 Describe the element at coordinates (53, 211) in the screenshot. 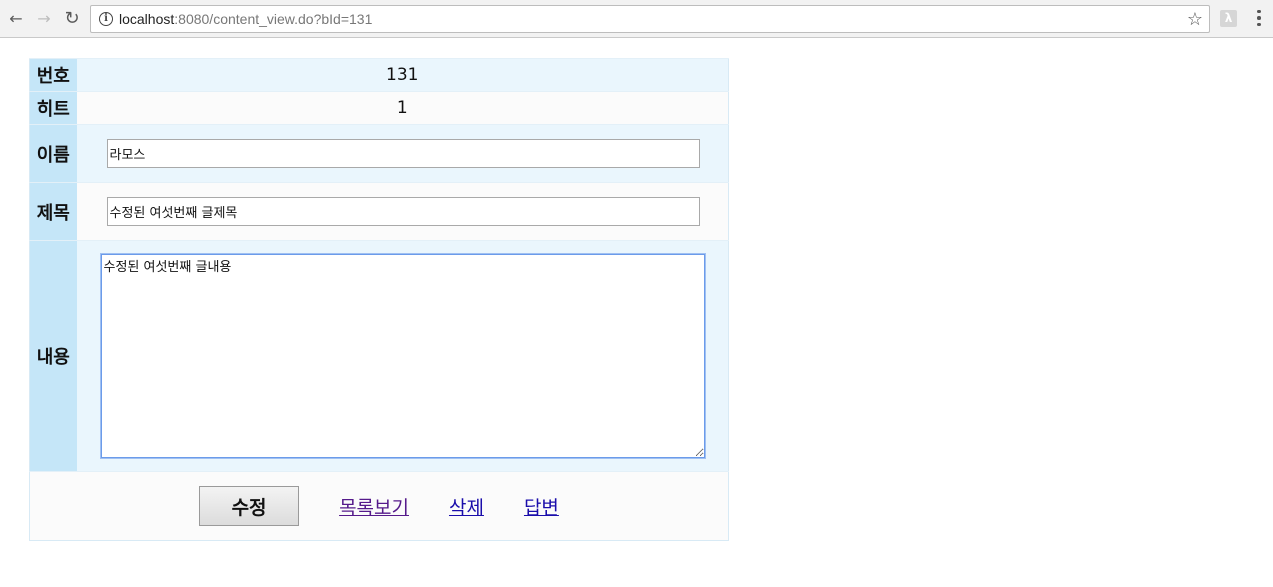

I see `title-label: 제목` at that location.